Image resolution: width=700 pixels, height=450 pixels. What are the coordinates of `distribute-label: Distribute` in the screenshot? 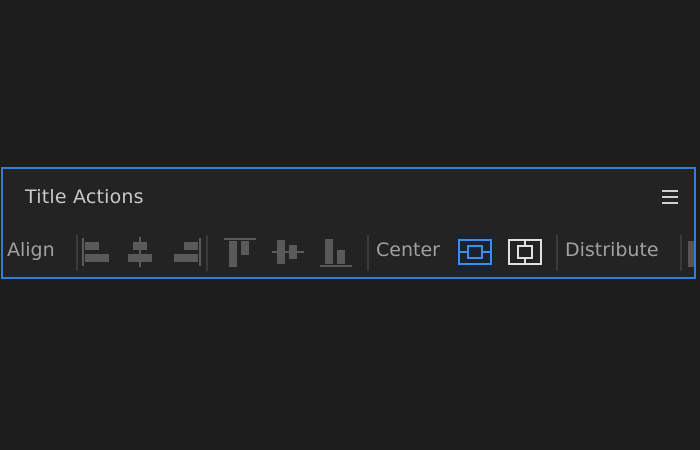 It's located at (612, 250).